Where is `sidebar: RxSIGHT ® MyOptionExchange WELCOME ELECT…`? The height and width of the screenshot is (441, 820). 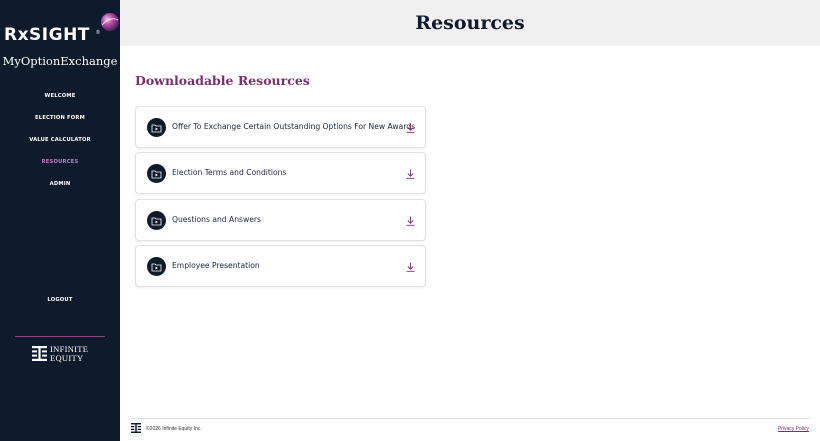
sidebar: RxSIGHT ® MyOptionExchange WELCOME ELECT… is located at coordinates (60, 220).